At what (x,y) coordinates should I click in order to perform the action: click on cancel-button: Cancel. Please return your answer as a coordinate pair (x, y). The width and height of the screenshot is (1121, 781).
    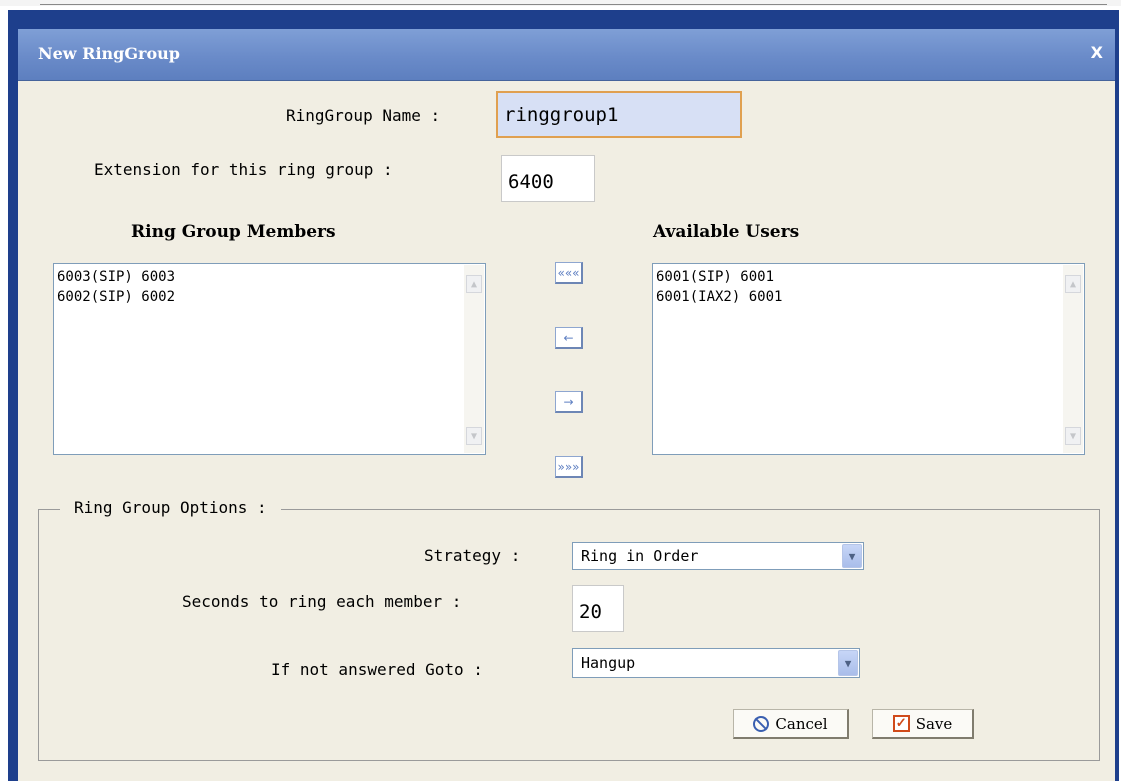
    Looking at the image, I should click on (791, 724).